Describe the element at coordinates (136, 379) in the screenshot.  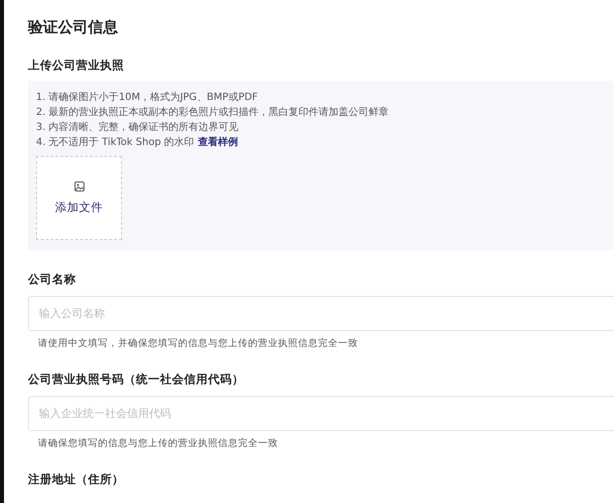
I see `field-label: 公司营业执照号码（统一社会信用代码）` at that location.